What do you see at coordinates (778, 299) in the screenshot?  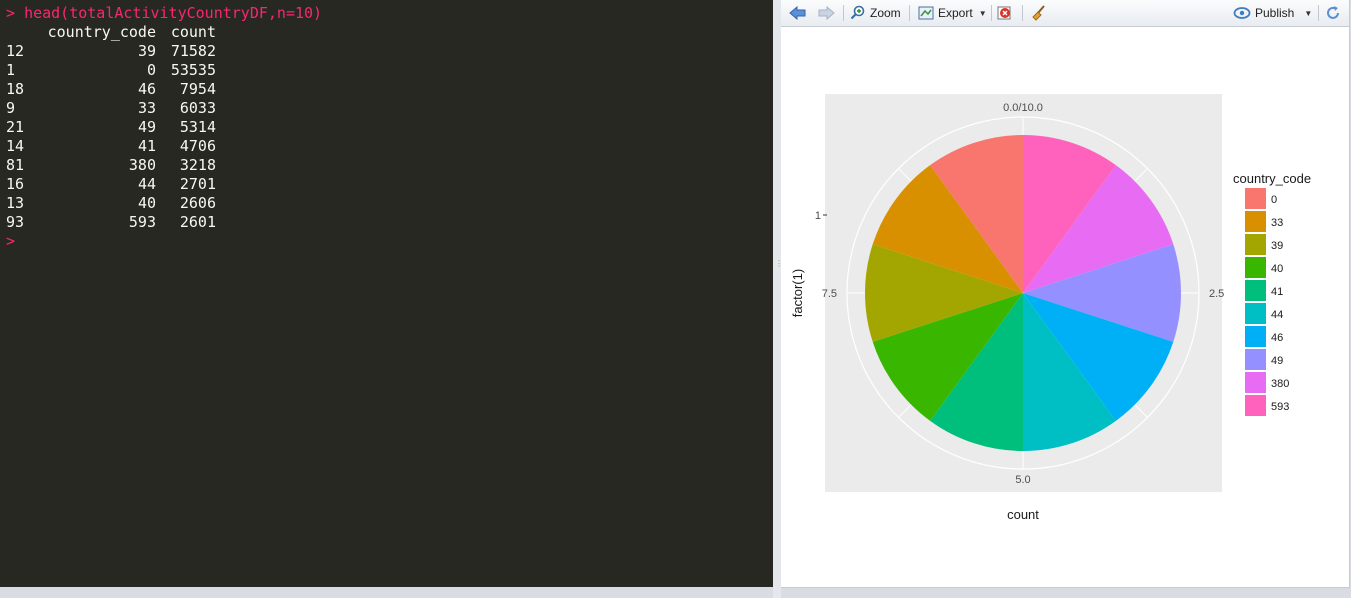 I see `pane-splitter: ⋮` at bounding box center [778, 299].